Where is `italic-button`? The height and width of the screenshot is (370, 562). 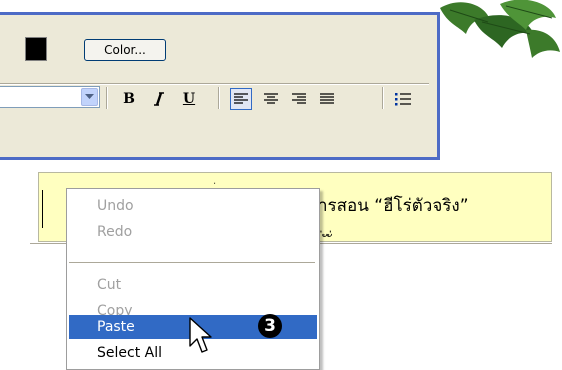
italic-button is located at coordinates (159, 99).